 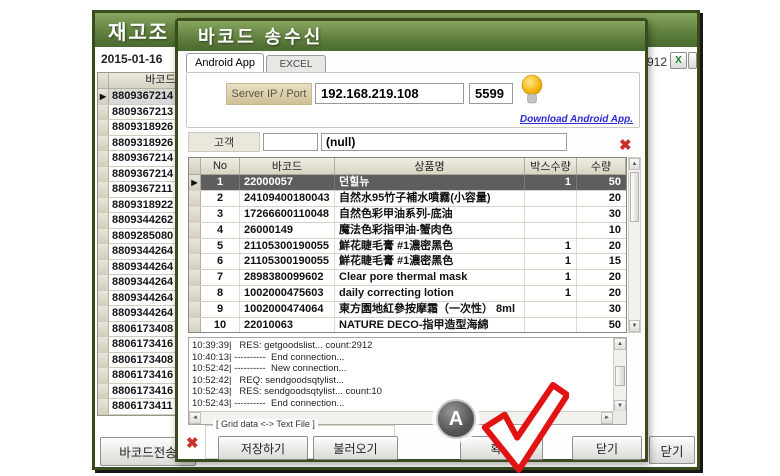 I want to click on excel-export-icon: X, so click(x=678, y=60).